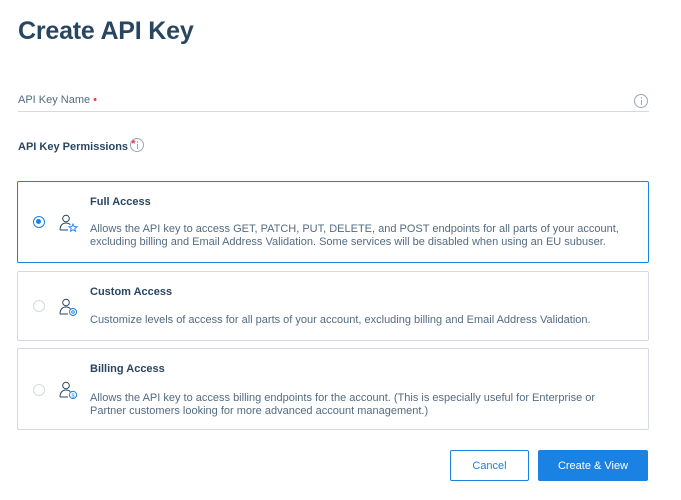  What do you see at coordinates (106, 31) in the screenshot?
I see `page-title: Create API Key` at bounding box center [106, 31].